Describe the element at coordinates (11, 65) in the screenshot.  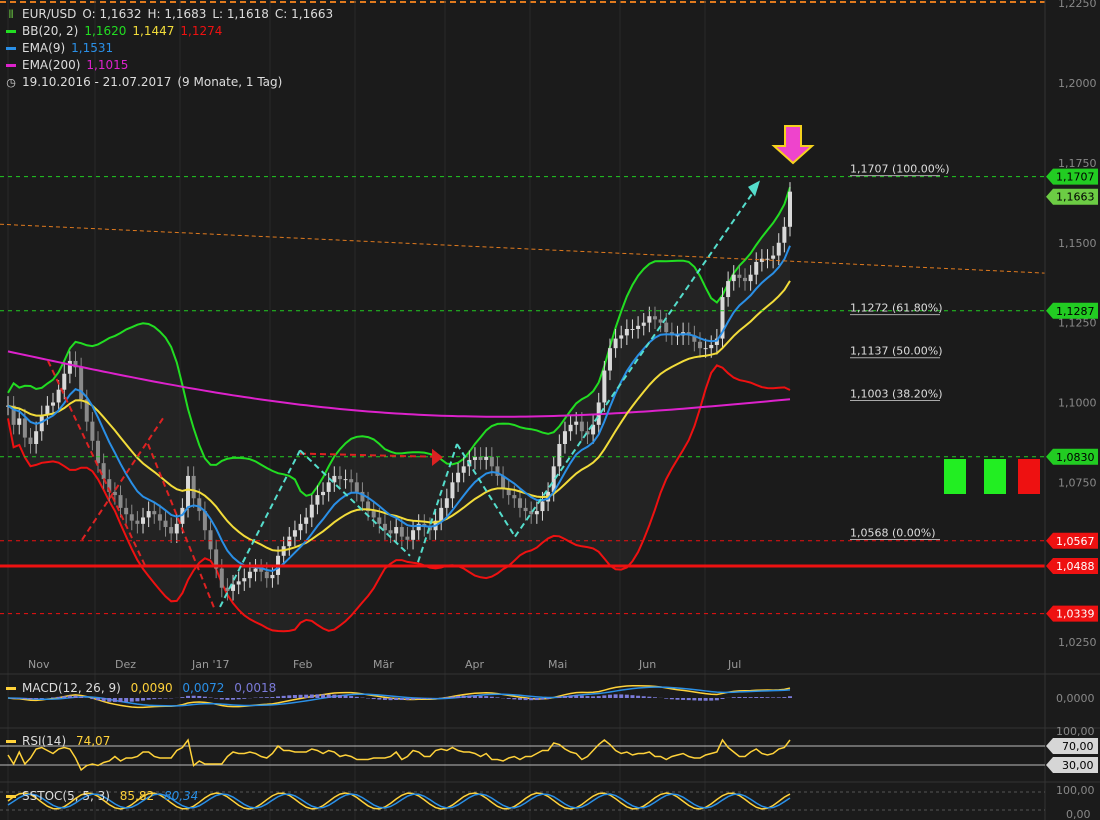
I see `ema200-swatch` at that location.